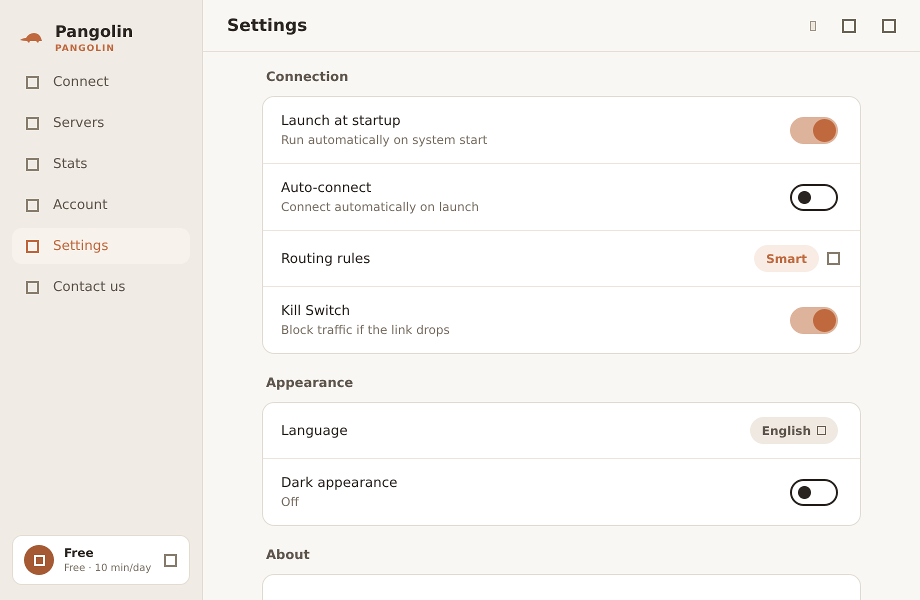 This screenshot has height=600, width=920. Describe the element at coordinates (31, 38) in the screenshot. I see `pangolin-logo-icon` at that location.